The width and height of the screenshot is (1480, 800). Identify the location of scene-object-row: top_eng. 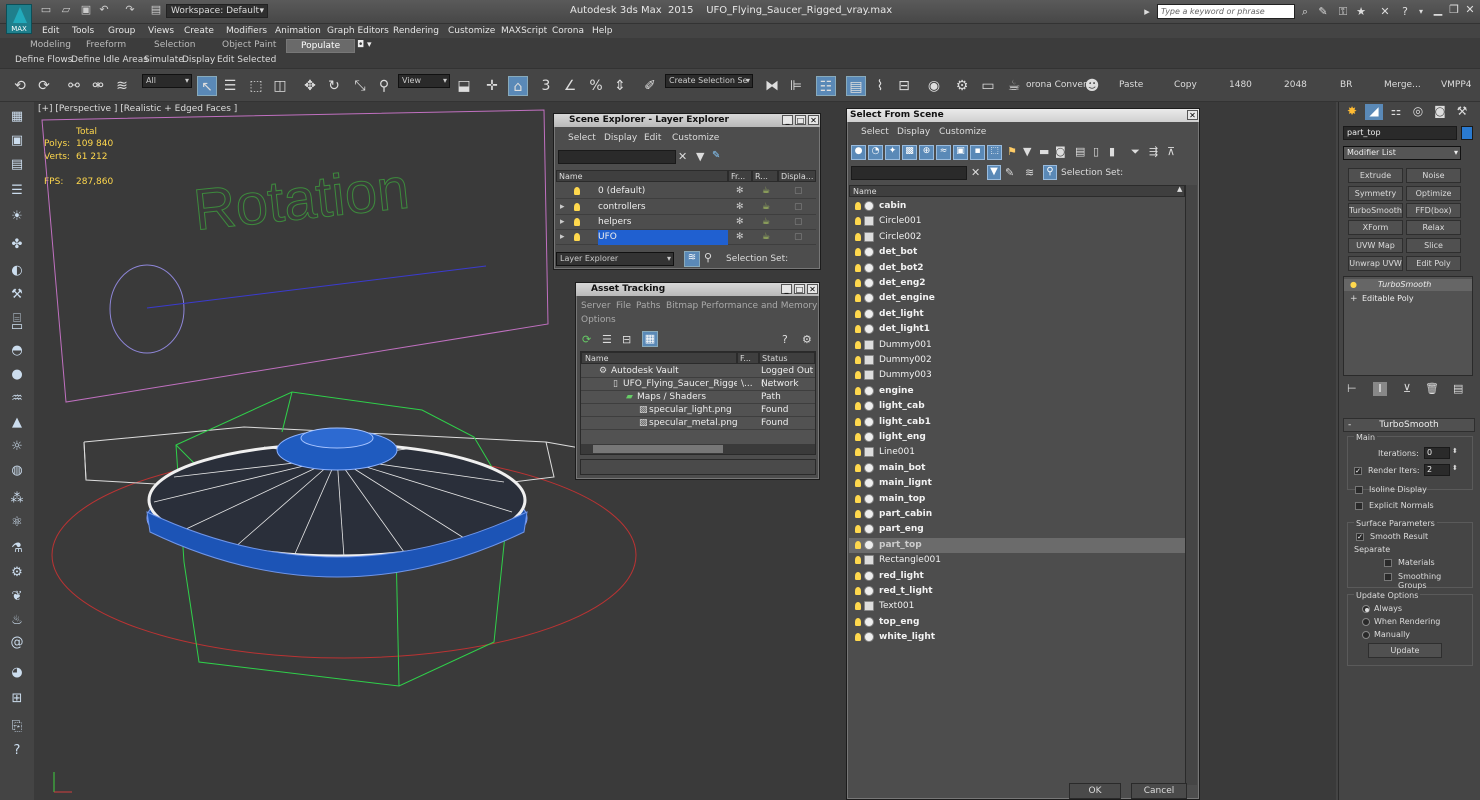
(1017, 622).